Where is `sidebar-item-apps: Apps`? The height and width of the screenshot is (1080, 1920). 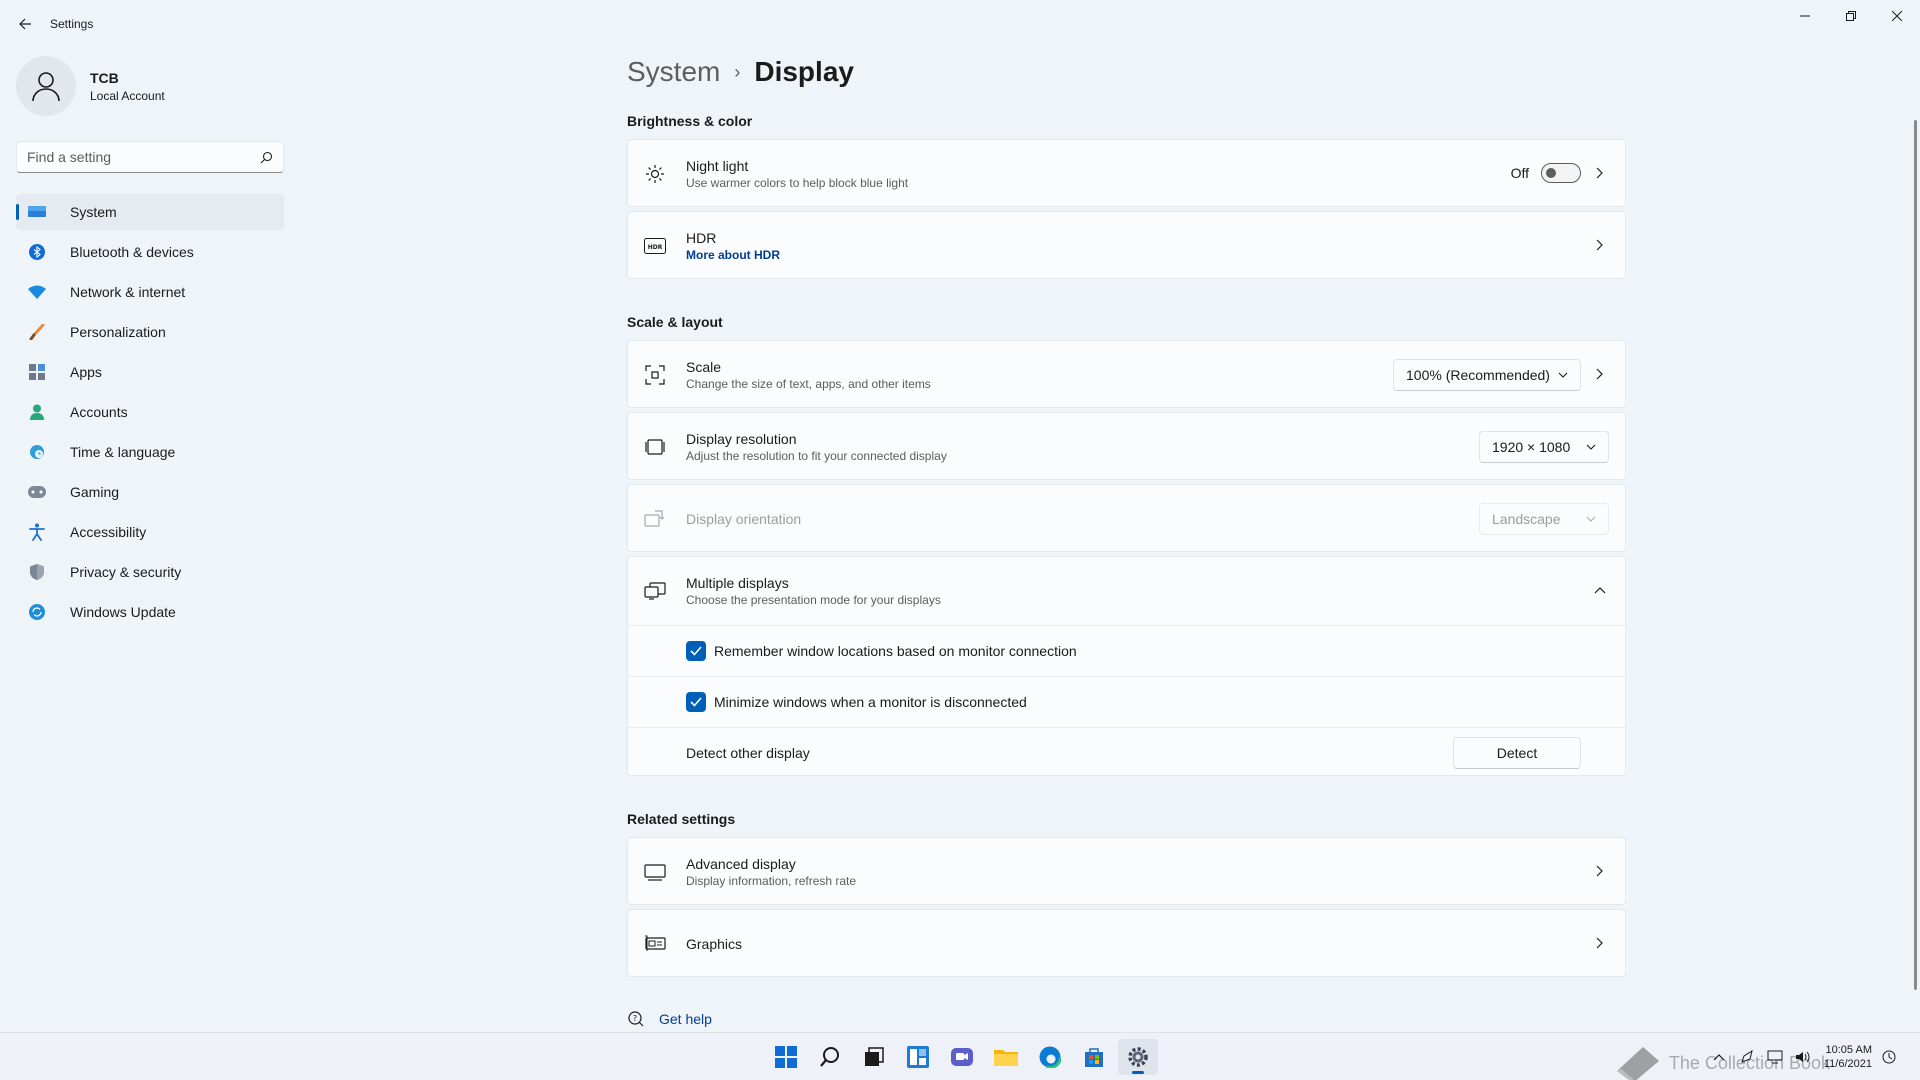
sidebar-item-apps: Apps is located at coordinates (150, 372).